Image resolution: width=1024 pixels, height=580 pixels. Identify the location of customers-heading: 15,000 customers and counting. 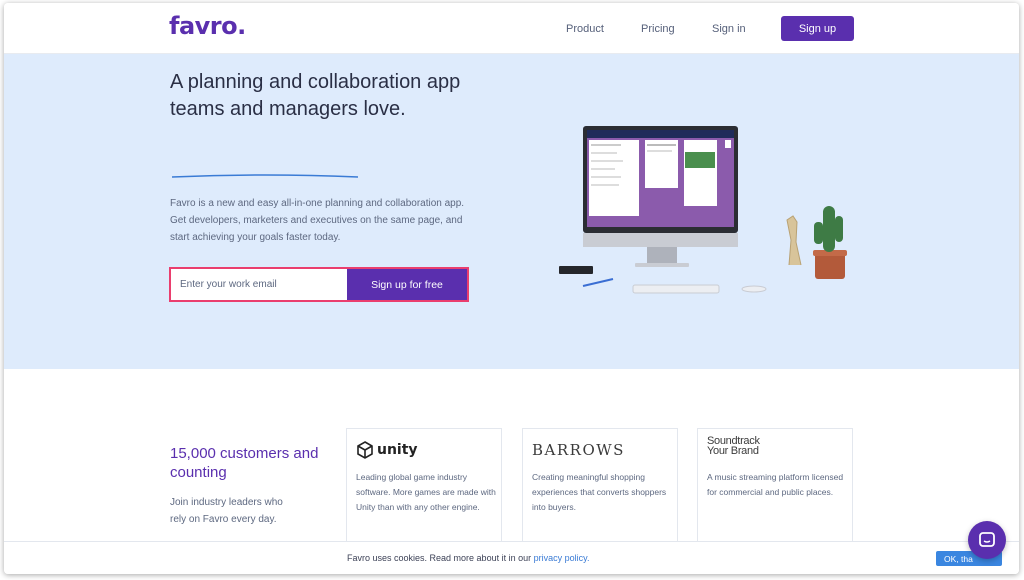
(244, 463).